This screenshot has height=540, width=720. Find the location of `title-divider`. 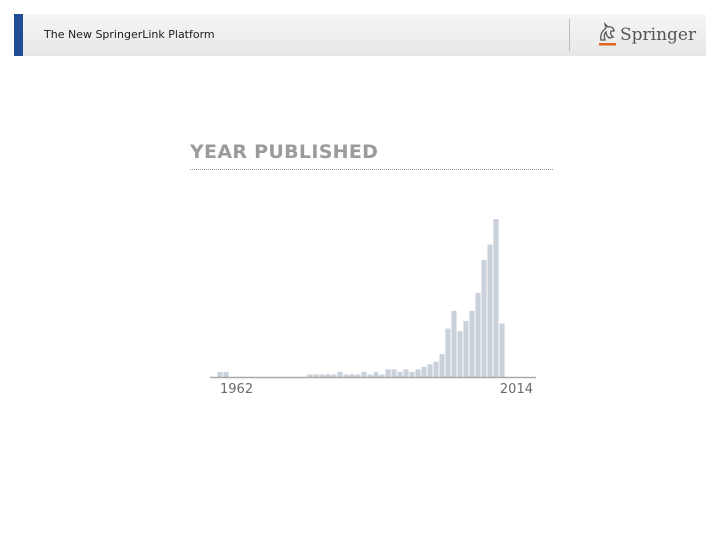

title-divider is located at coordinates (371, 169).